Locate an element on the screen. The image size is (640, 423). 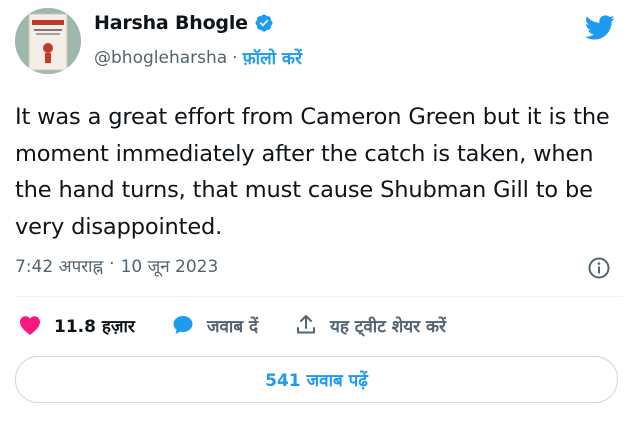
tweet-timestamp-row: 7:42 अपराह्न · 10 जून 2023 is located at coordinates (116, 265).